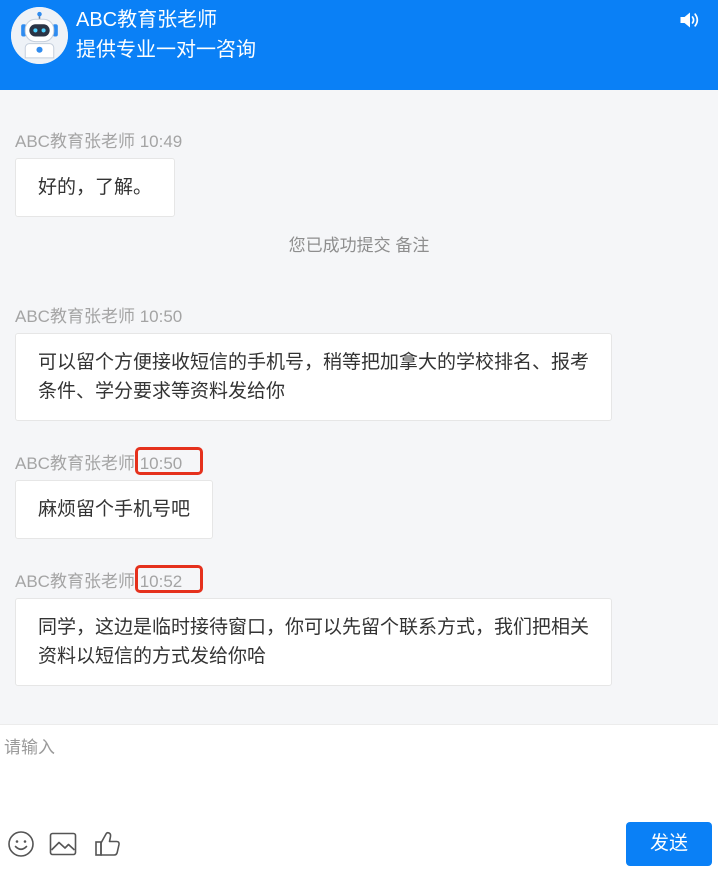 This screenshot has height=869, width=718. I want to click on message-item: ABC教育张老师 10:49 好的，了解。, so click(98, 174).